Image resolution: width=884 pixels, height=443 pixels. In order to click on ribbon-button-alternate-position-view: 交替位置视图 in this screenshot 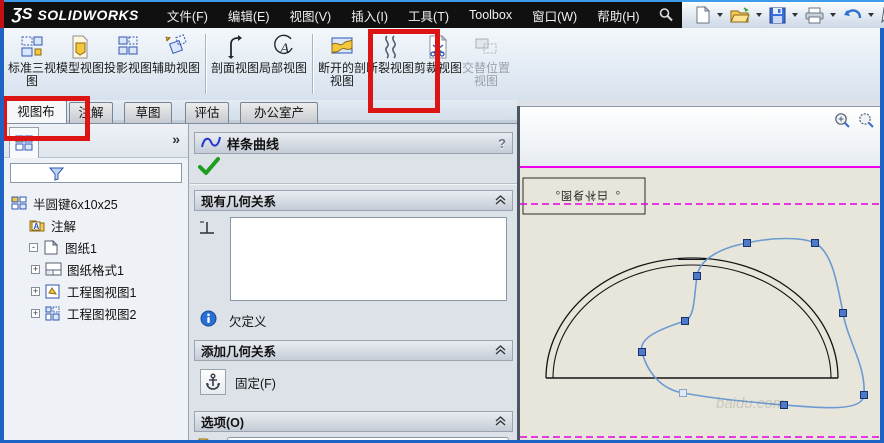, I will do `click(486, 60)`.